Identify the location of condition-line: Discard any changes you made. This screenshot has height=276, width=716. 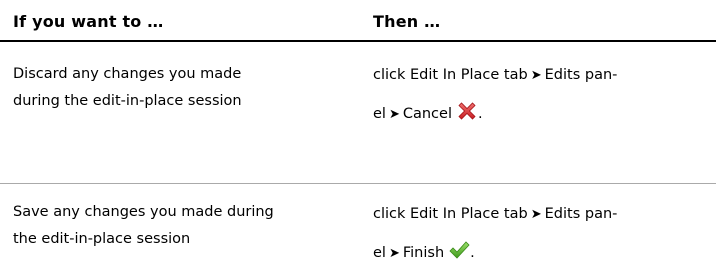
(127, 74).